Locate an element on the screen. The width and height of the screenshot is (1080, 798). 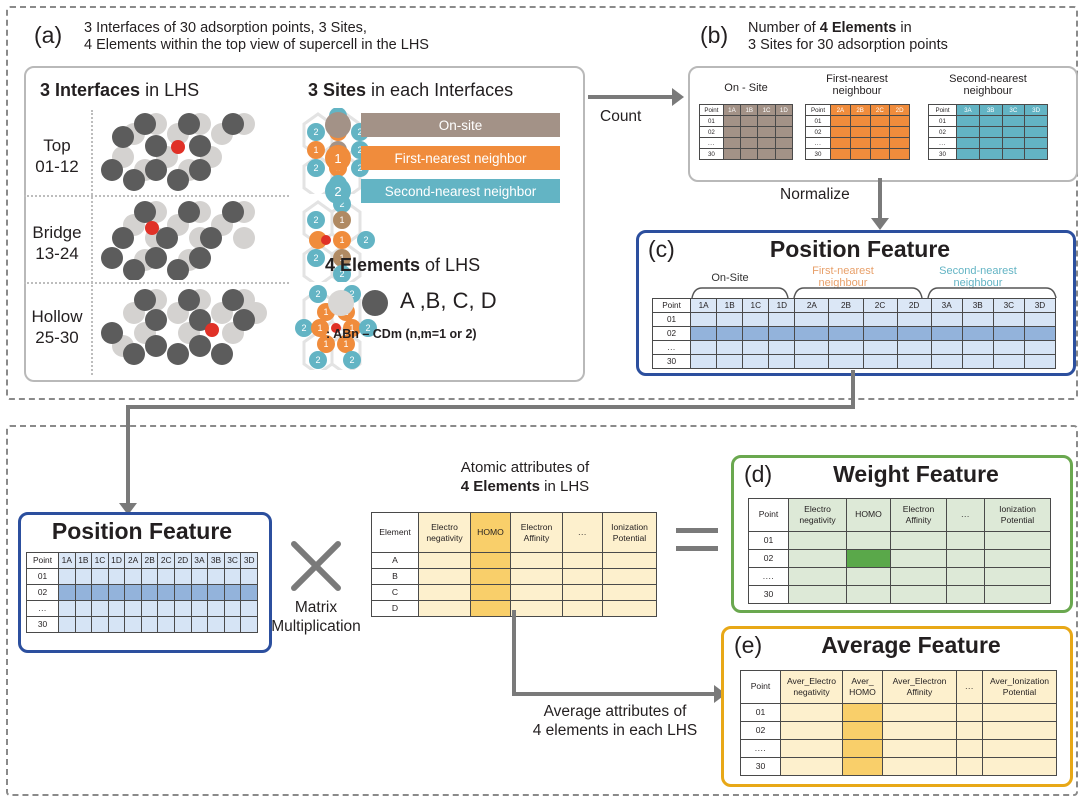
b-table-title-first-nearest: First-nearest neighbour is located at coordinates (857, 85).